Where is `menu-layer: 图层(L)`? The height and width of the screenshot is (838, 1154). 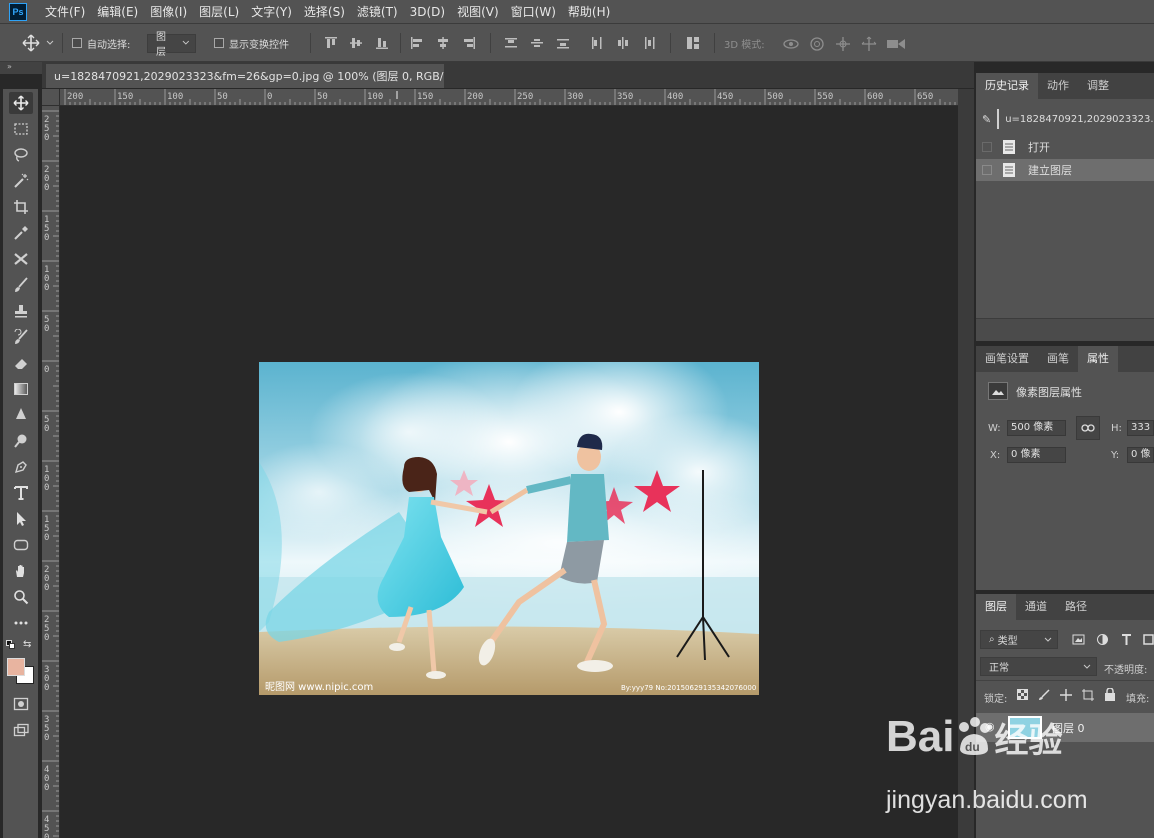
menu-layer: 图层(L) is located at coordinates (219, 12).